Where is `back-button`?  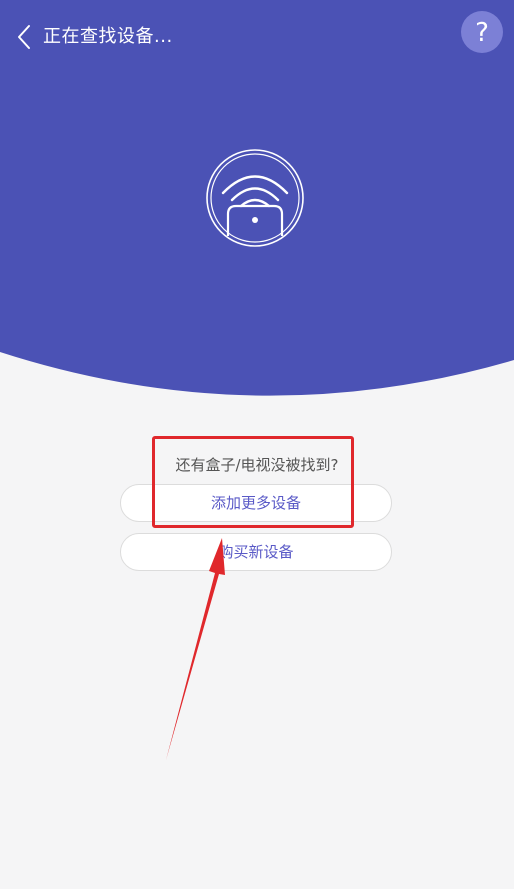
back-button is located at coordinates (25, 37).